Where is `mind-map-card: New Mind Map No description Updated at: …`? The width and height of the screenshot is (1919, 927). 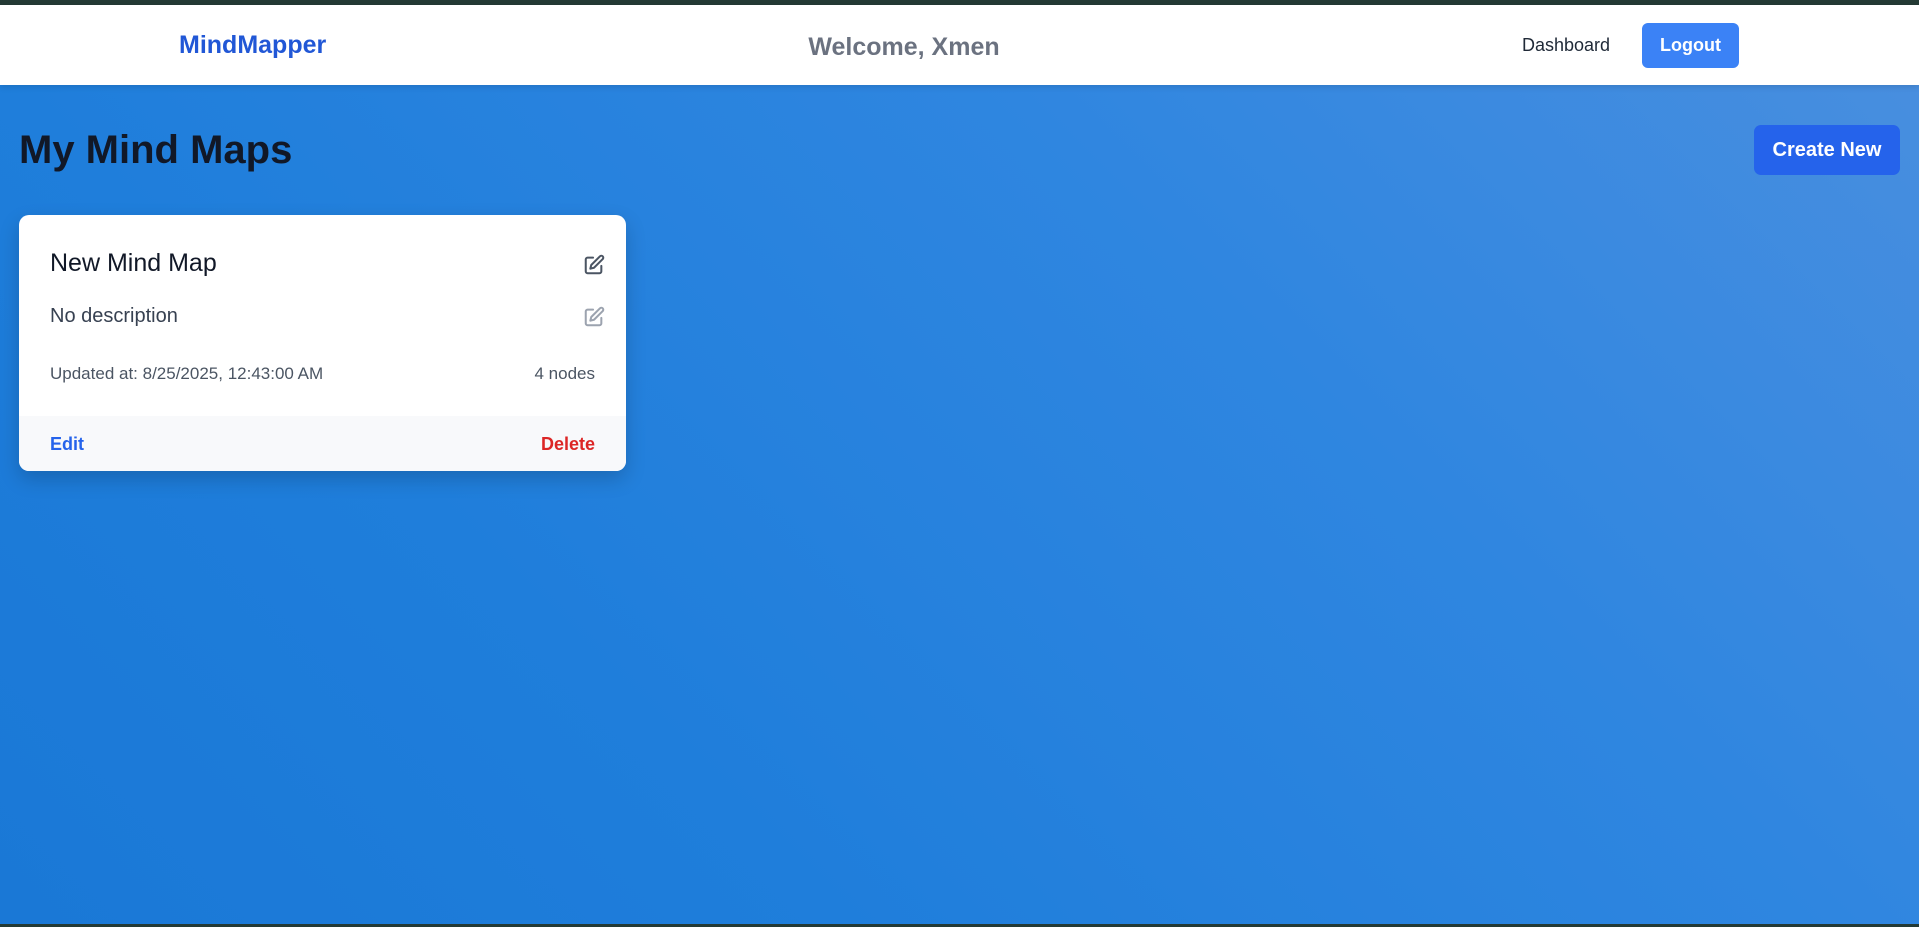
mind-map-card: New Mind Map No description Updated at: … is located at coordinates (322, 343).